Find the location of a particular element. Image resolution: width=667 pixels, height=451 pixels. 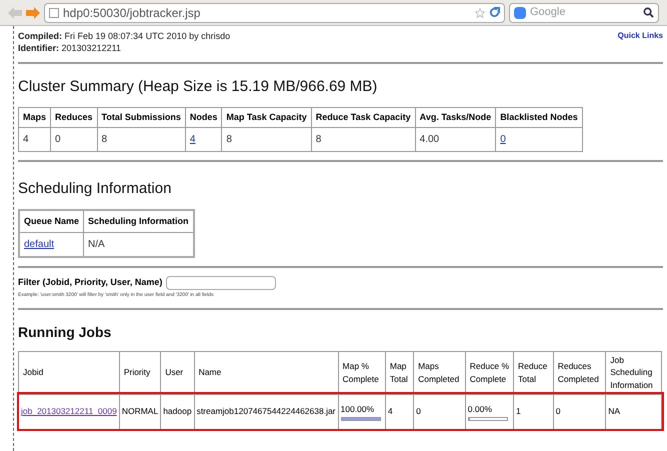

column-header: Blacklisted Nodes is located at coordinates (539, 117).